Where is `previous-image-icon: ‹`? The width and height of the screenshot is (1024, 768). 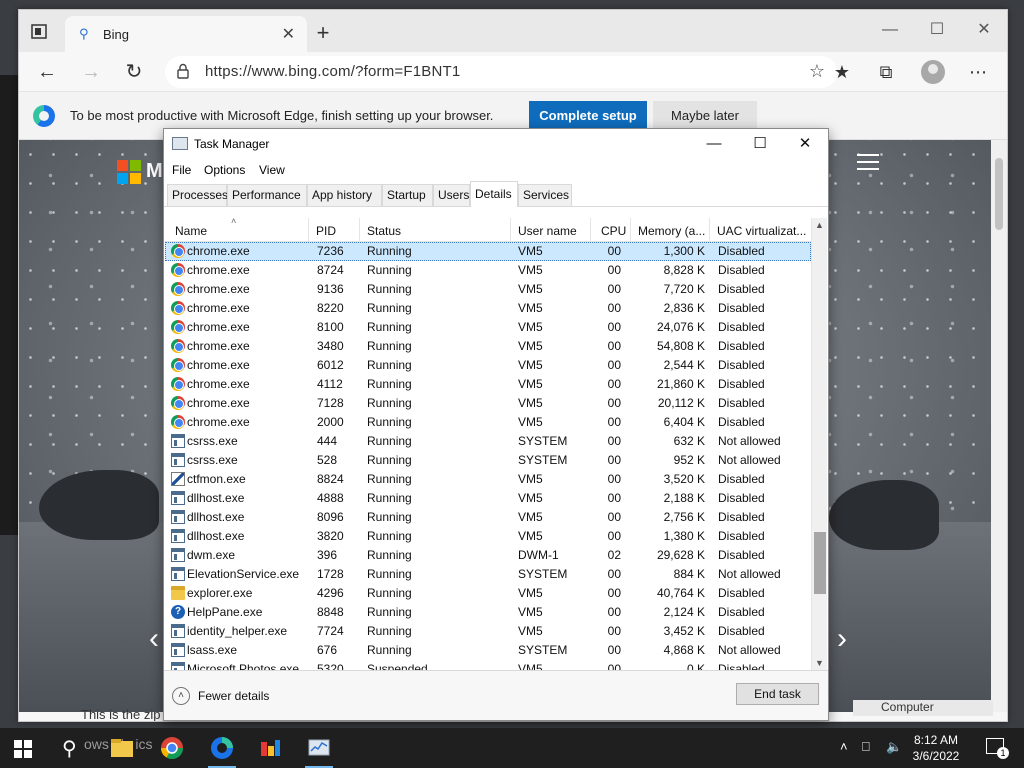 previous-image-icon: ‹ is located at coordinates (154, 639).